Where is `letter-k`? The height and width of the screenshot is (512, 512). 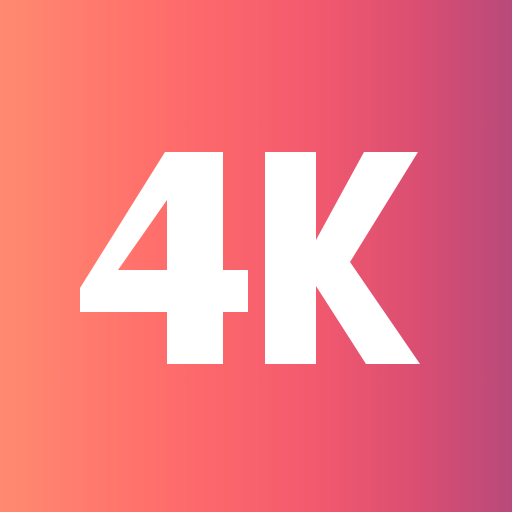 letter-k is located at coordinates (342, 258).